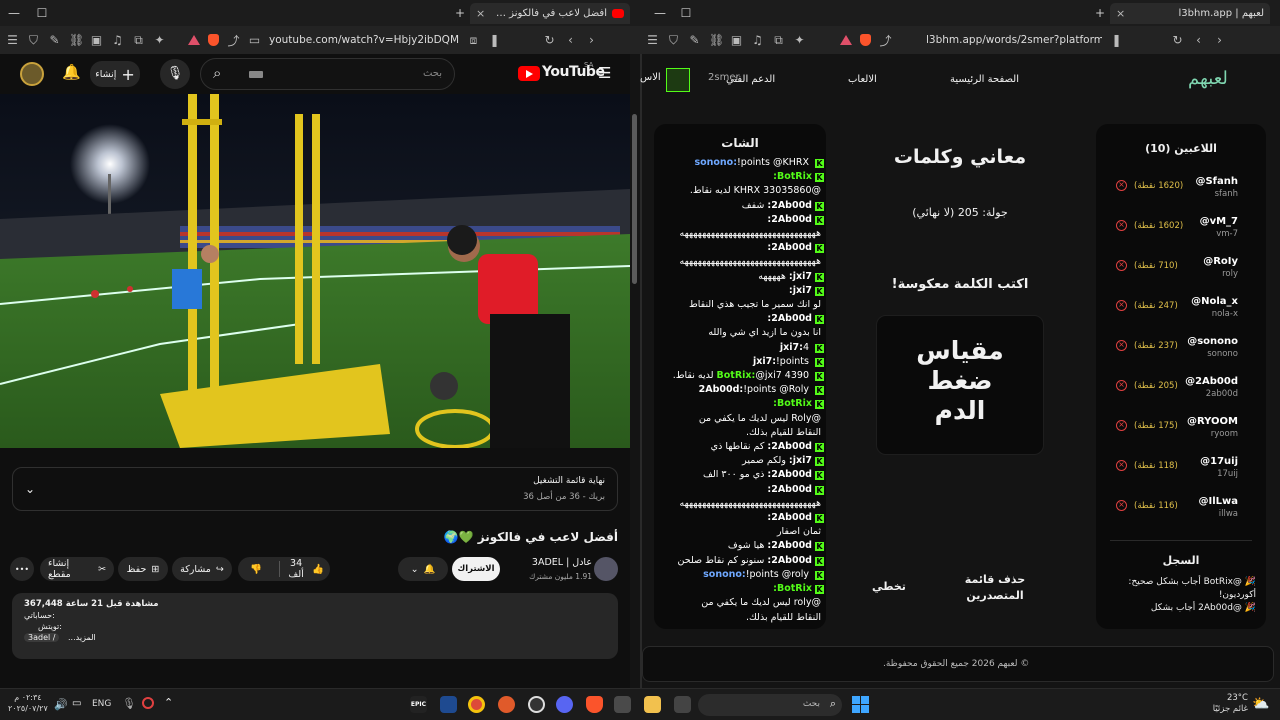 This screenshot has width=1280, height=720. What do you see at coordinates (318, 569) in the screenshot?
I see `like-icon: 👍` at bounding box center [318, 569].